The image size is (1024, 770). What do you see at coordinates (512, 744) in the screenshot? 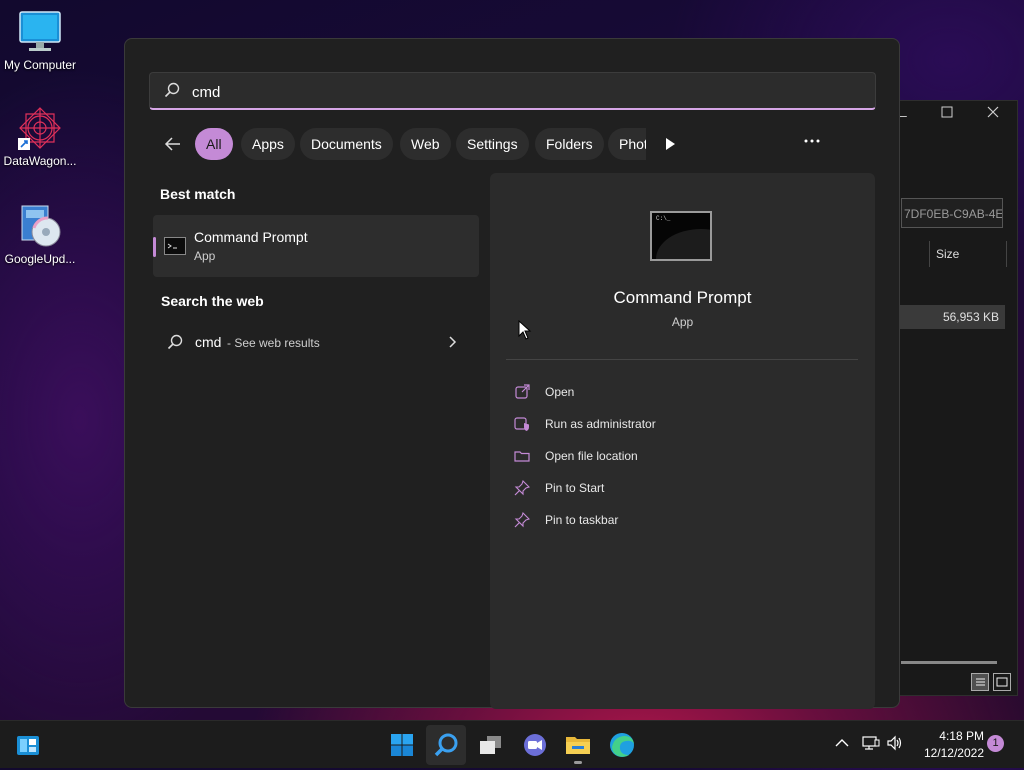
I see `taskbar: 4:18 PM 12/12/2022` at bounding box center [512, 744].